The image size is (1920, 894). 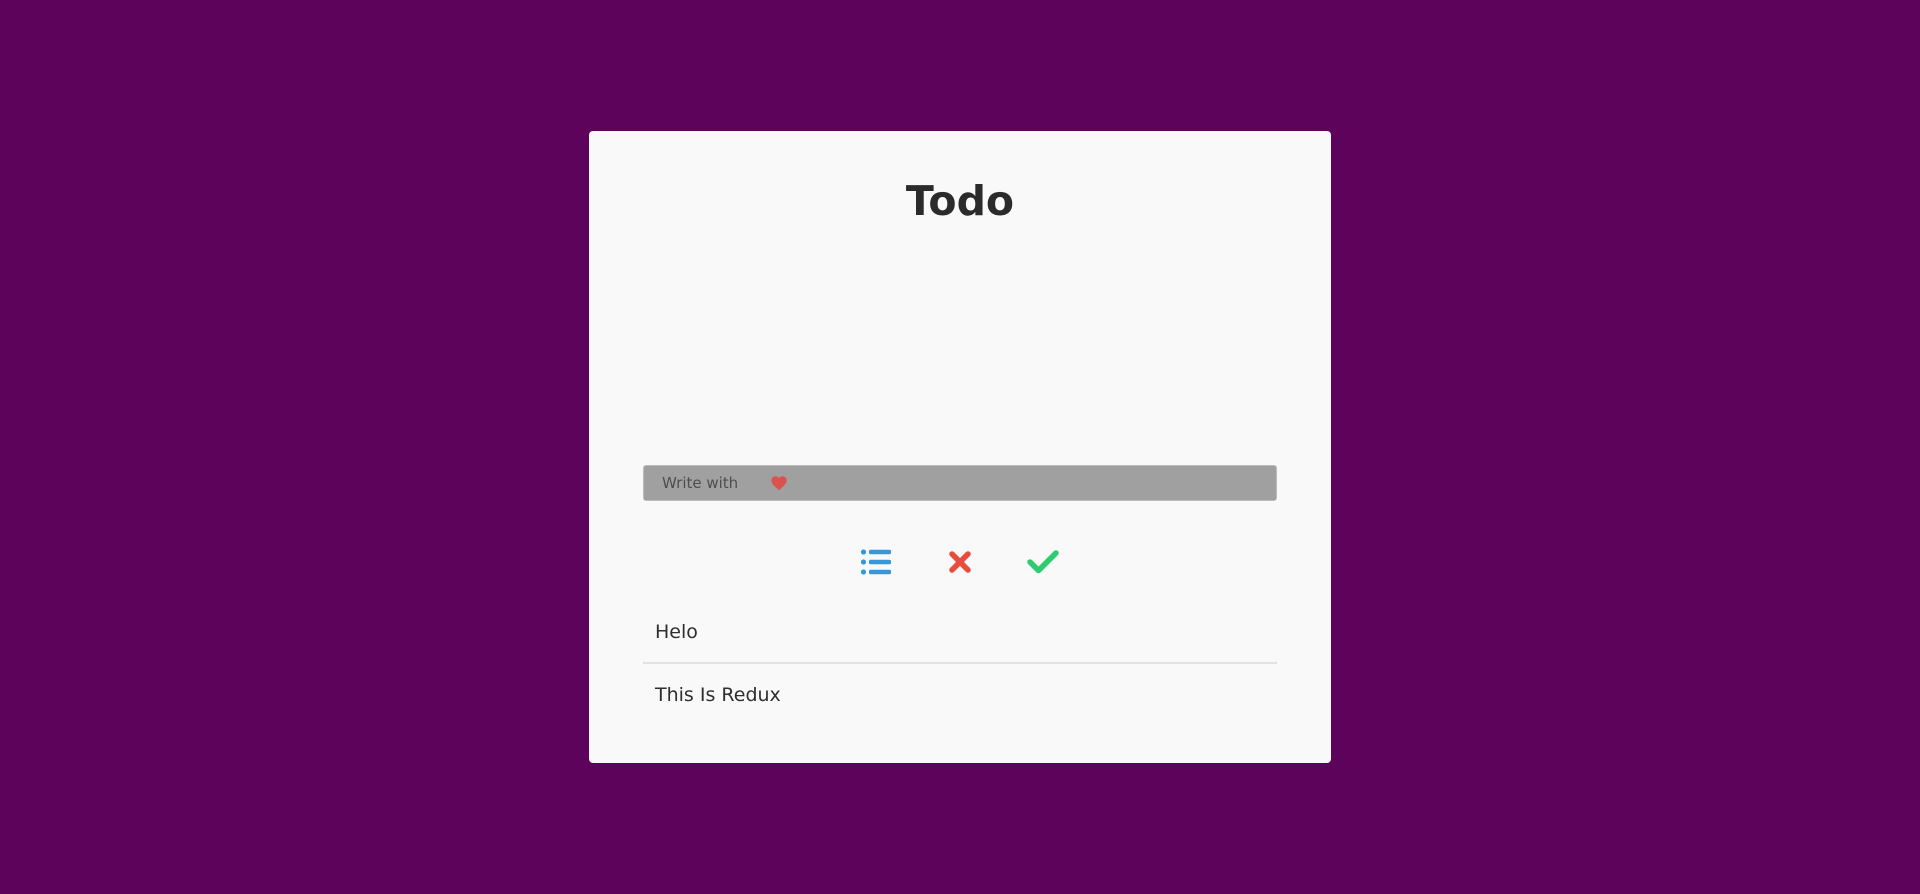 I want to click on todo-item: Helo, so click(x=960, y=632).